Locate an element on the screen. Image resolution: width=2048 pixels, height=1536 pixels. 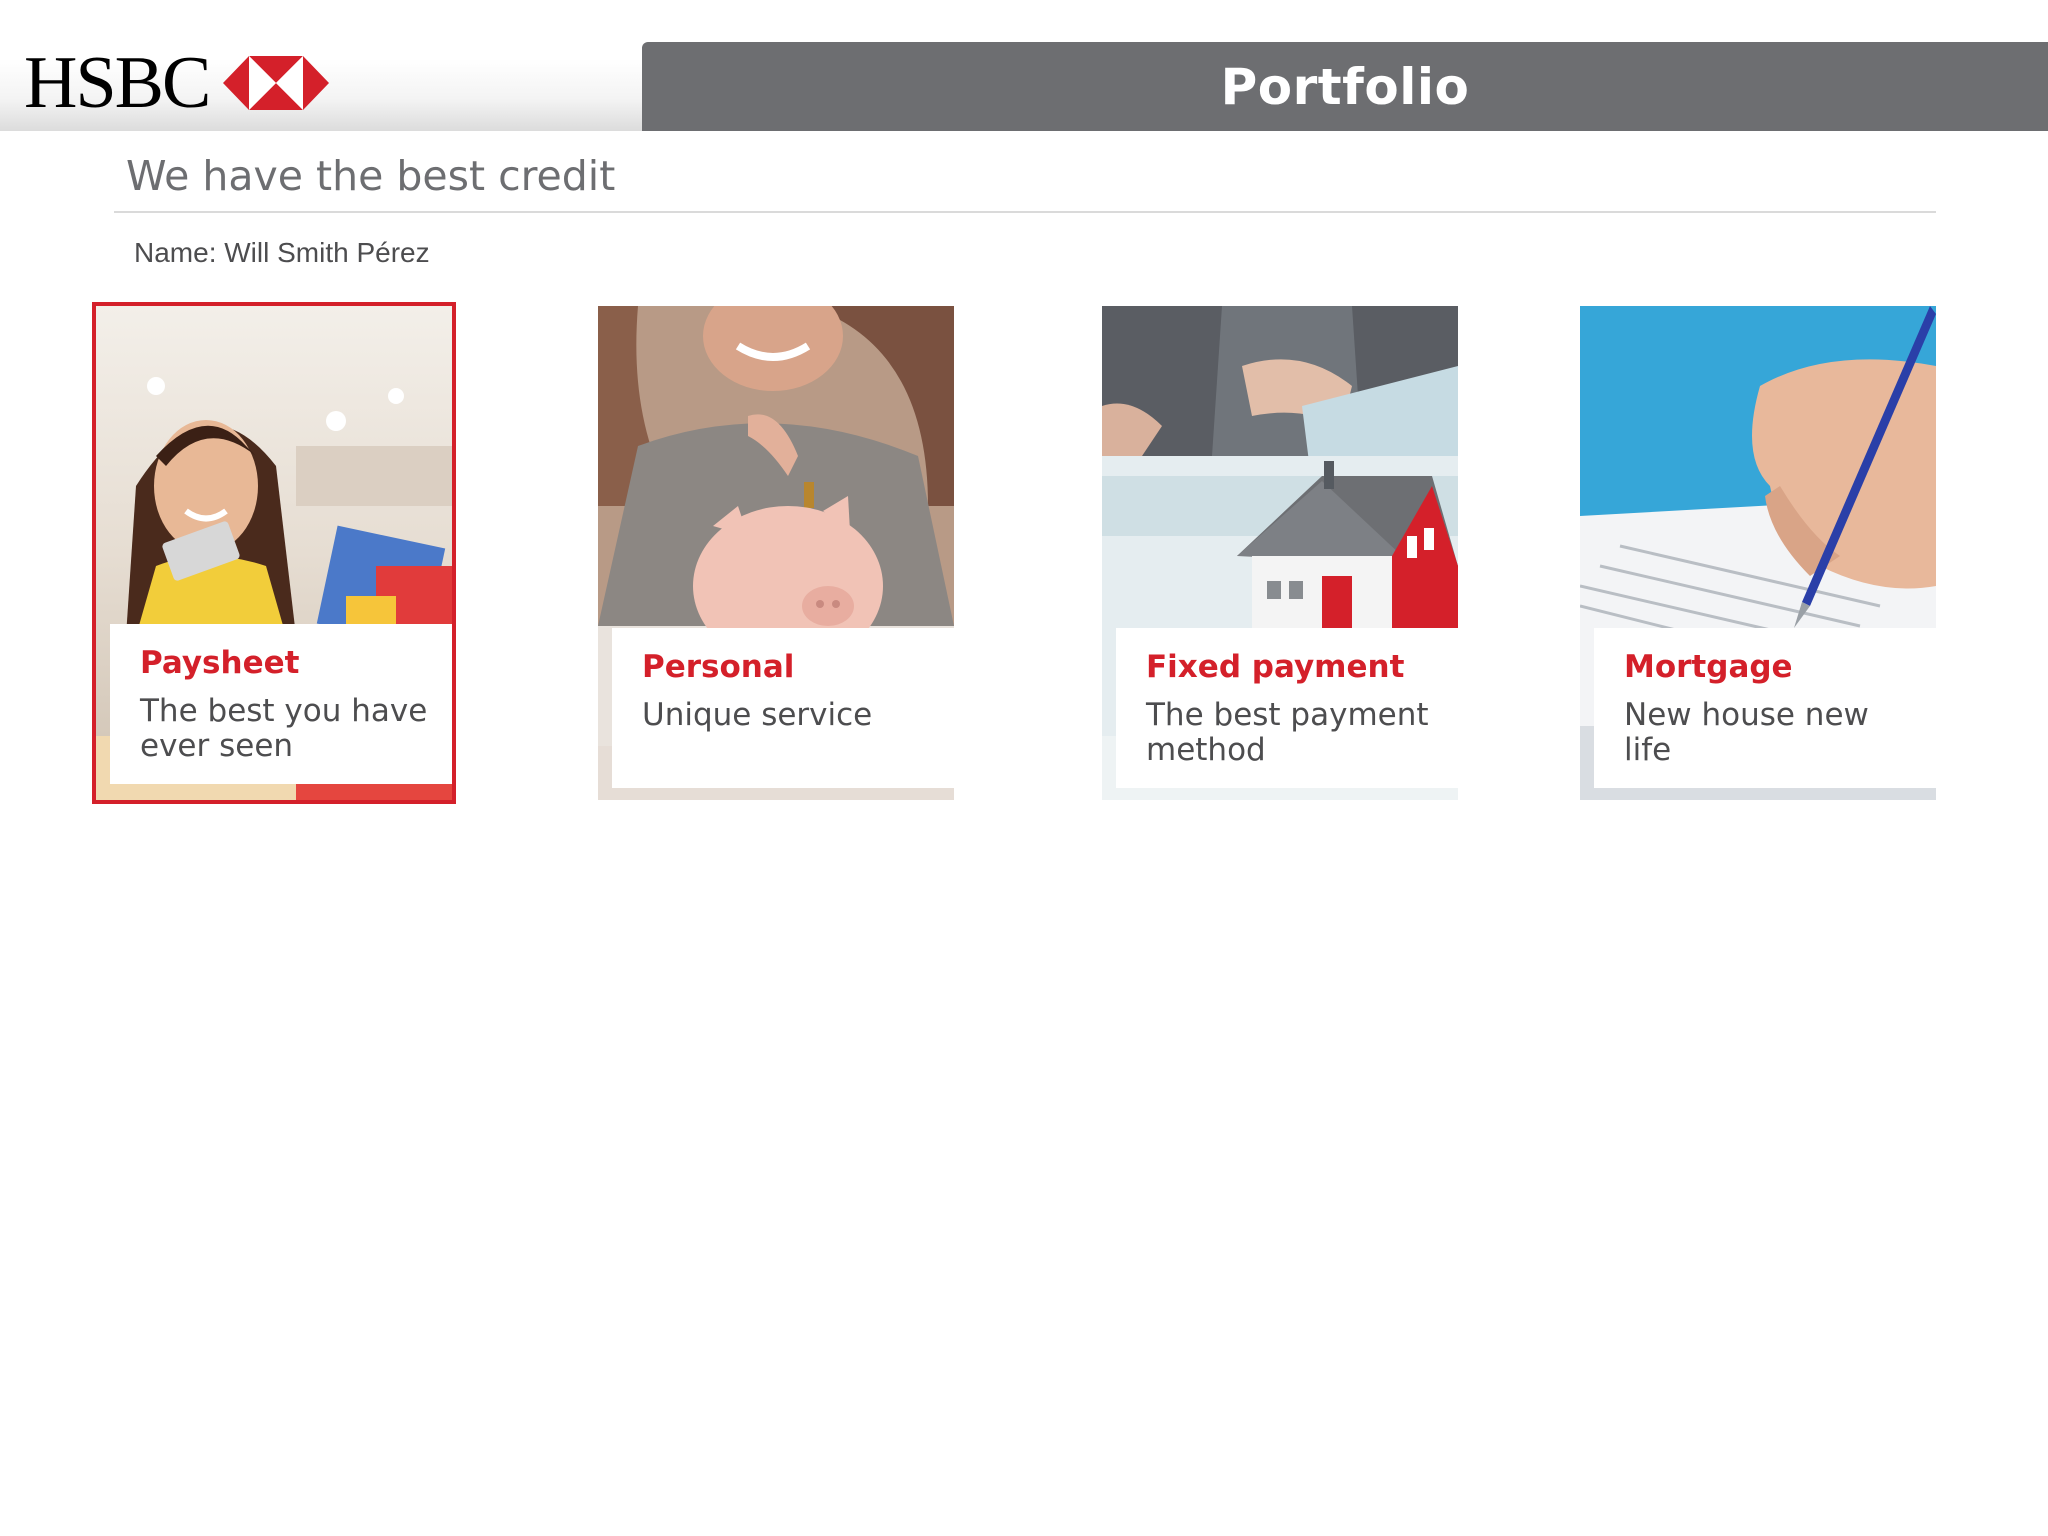
card-caption: Personal Unique service is located at coordinates (783, 708).